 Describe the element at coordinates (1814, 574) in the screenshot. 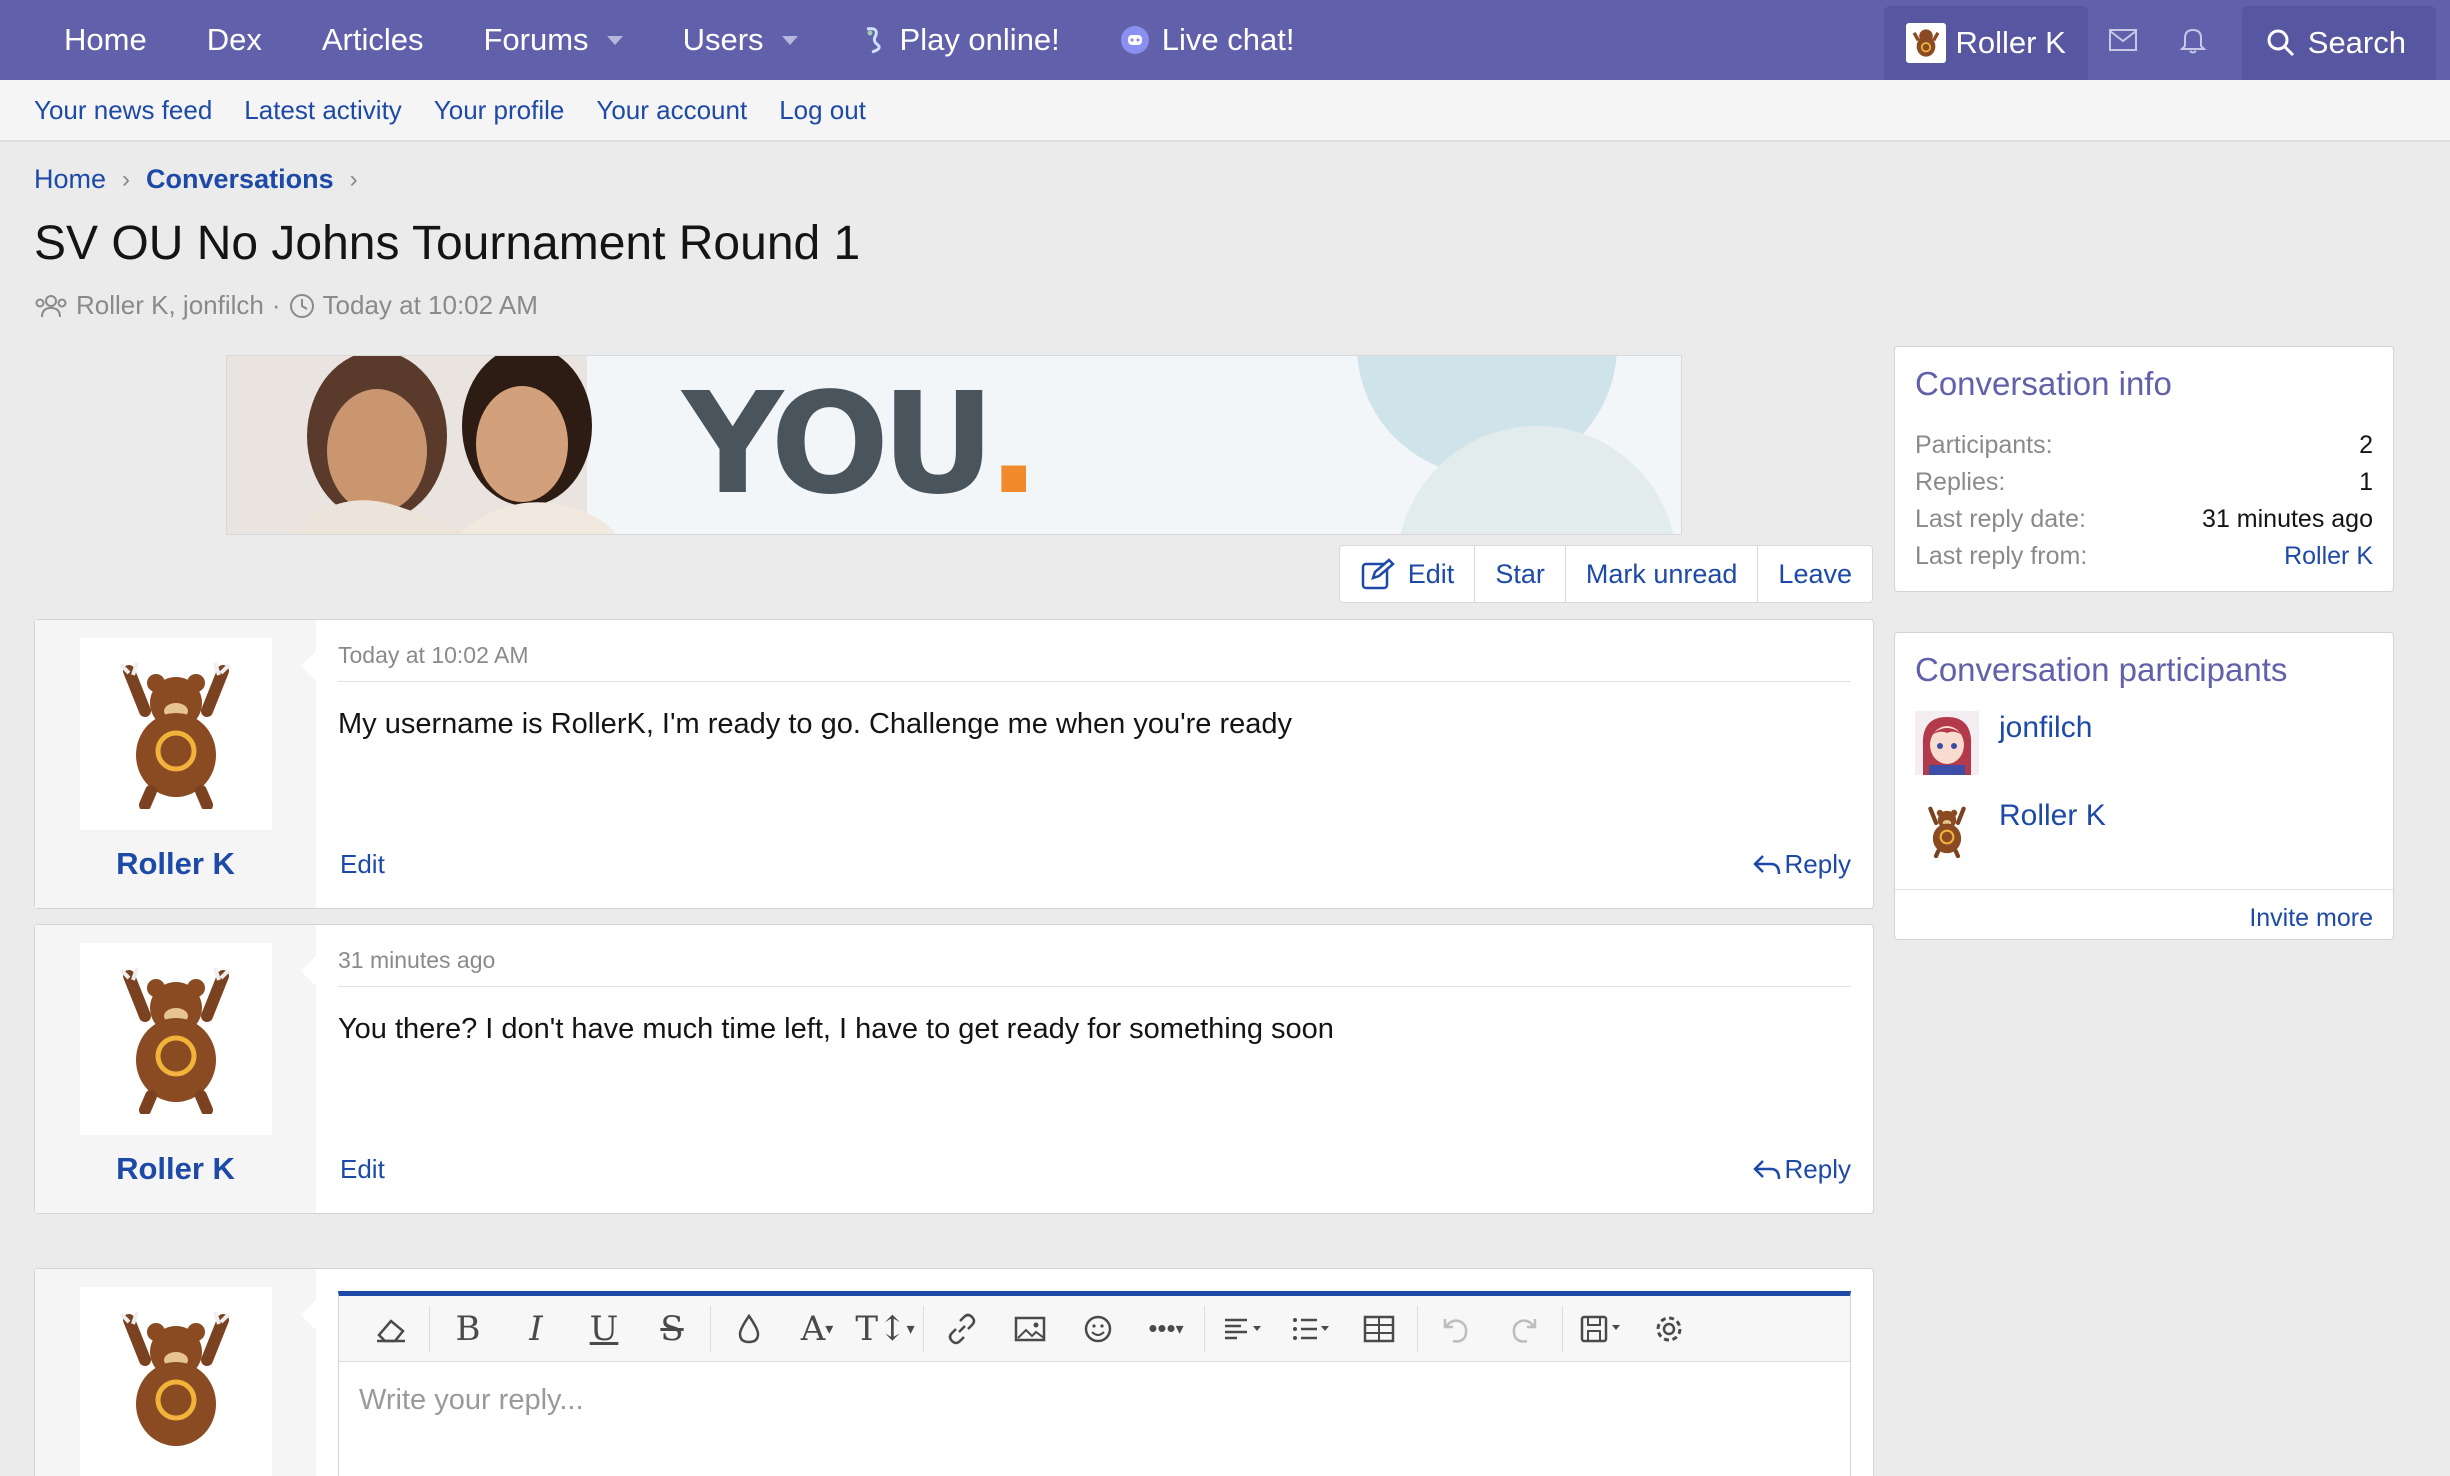

I see `leave-button: Leave` at that location.